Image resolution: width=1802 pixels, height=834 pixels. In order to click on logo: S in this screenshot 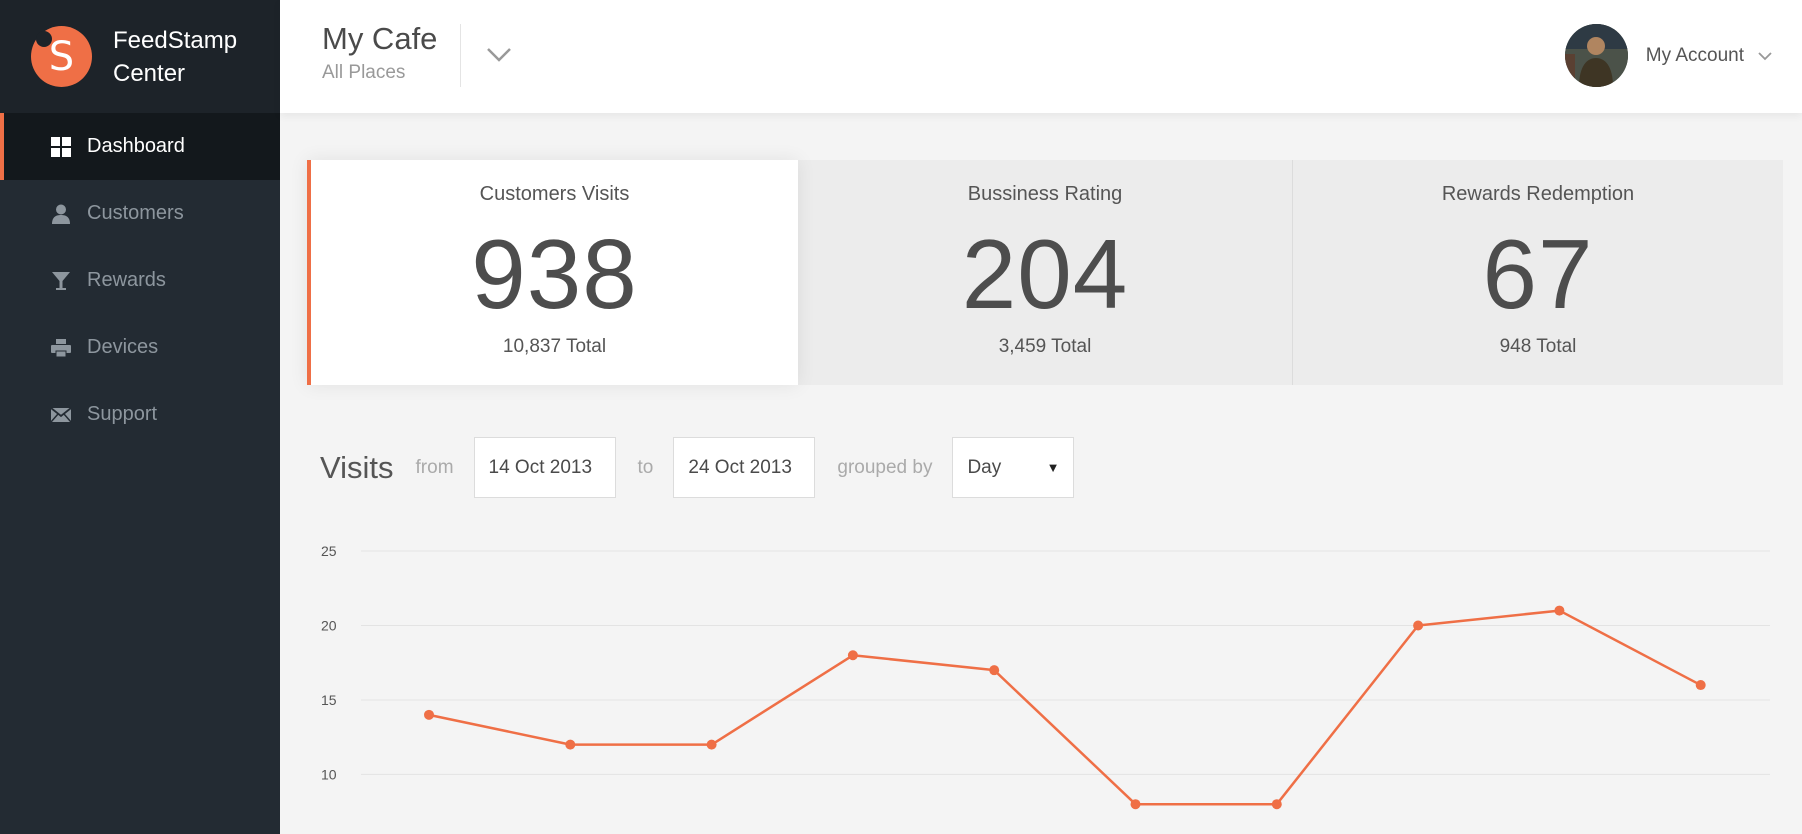, I will do `click(61, 56)`.